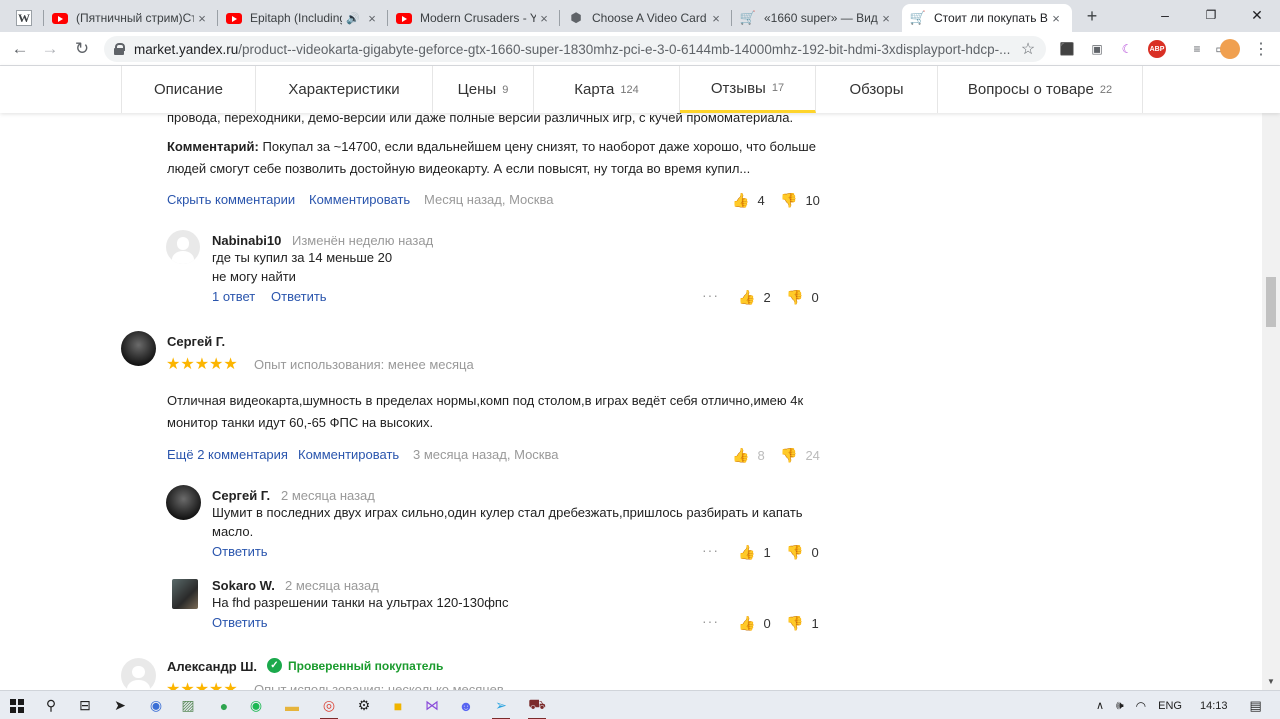  What do you see at coordinates (1170, 706) in the screenshot?
I see `language-indicator: ENG` at bounding box center [1170, 706].